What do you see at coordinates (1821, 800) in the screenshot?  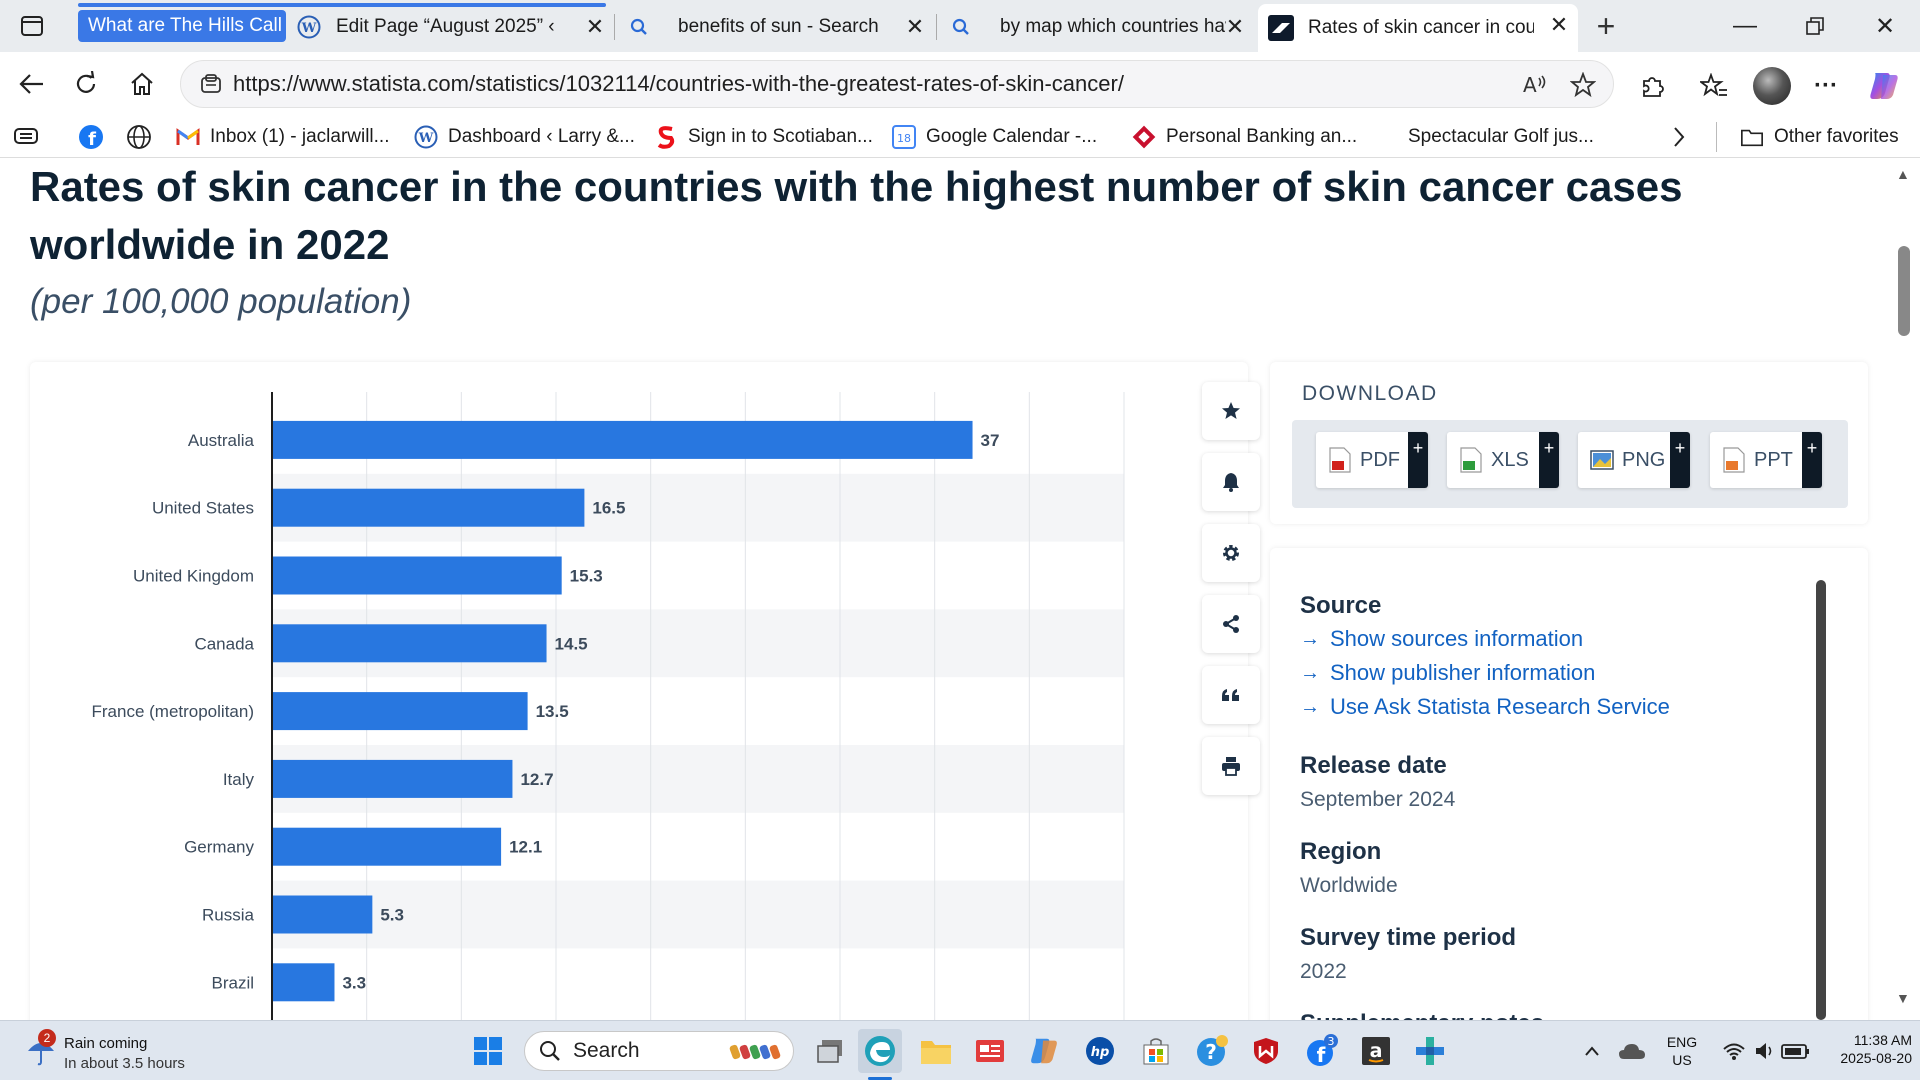 I see `details-scrollbar` at bounding box center [1821, 800].